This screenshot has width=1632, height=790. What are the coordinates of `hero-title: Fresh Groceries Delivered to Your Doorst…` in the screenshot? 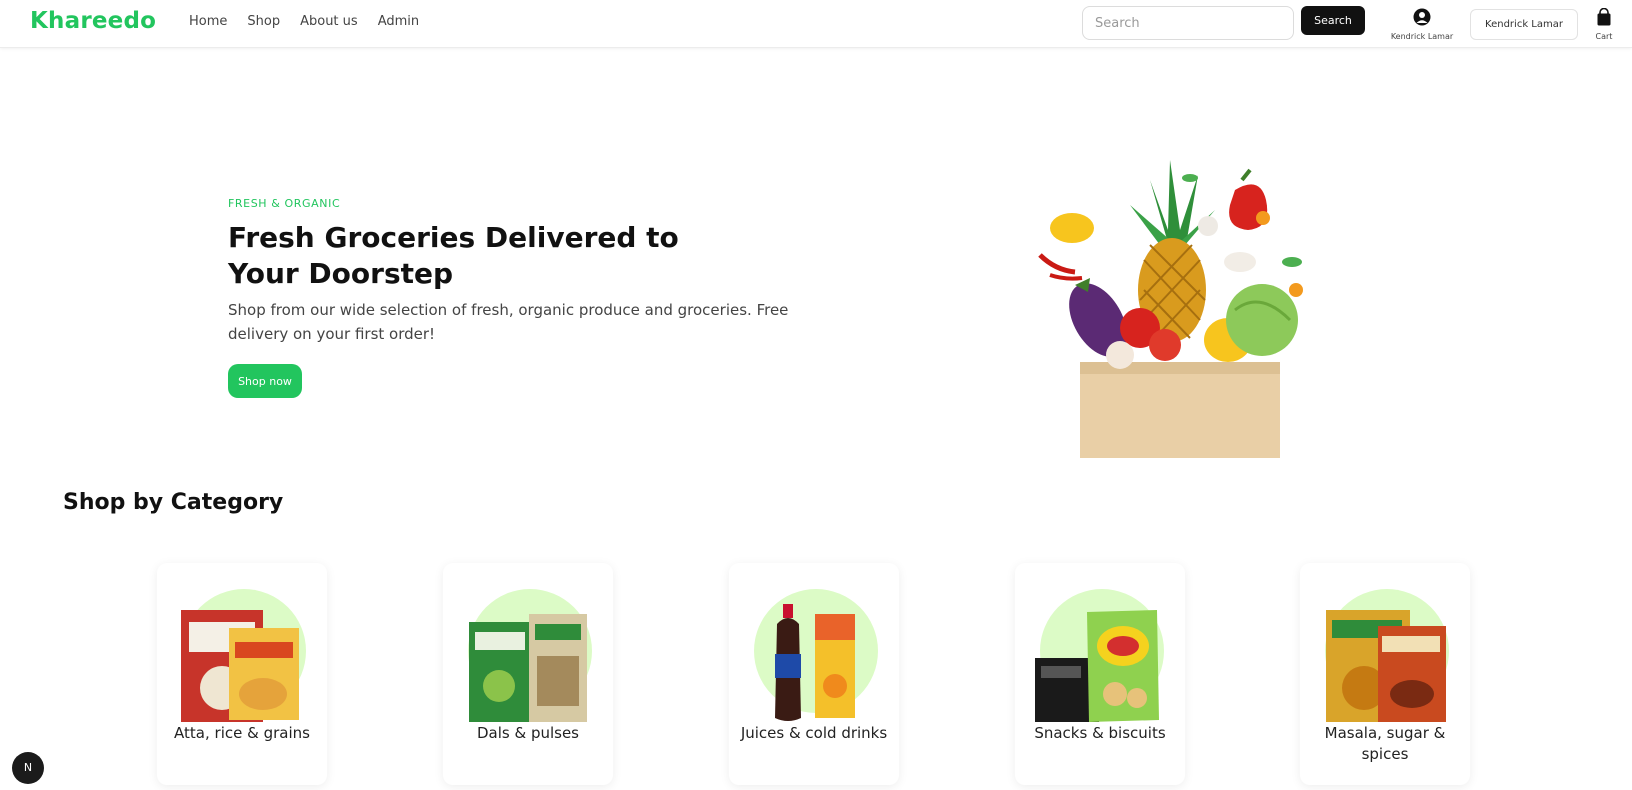 It's located at (453, 255).